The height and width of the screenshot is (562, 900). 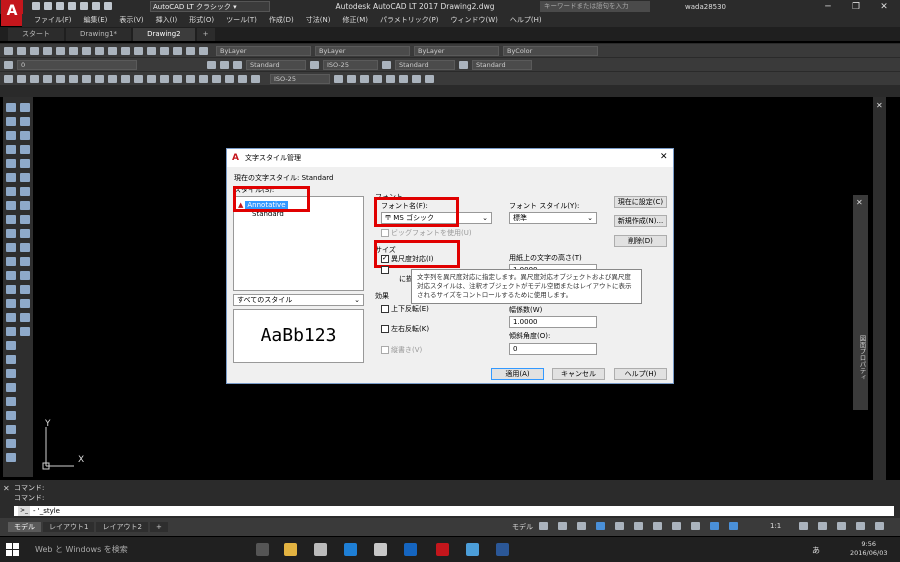 What do you see at coordinates (203, 50) in the screenshot?
I see `help-icon` at bounding box center [203, 50].